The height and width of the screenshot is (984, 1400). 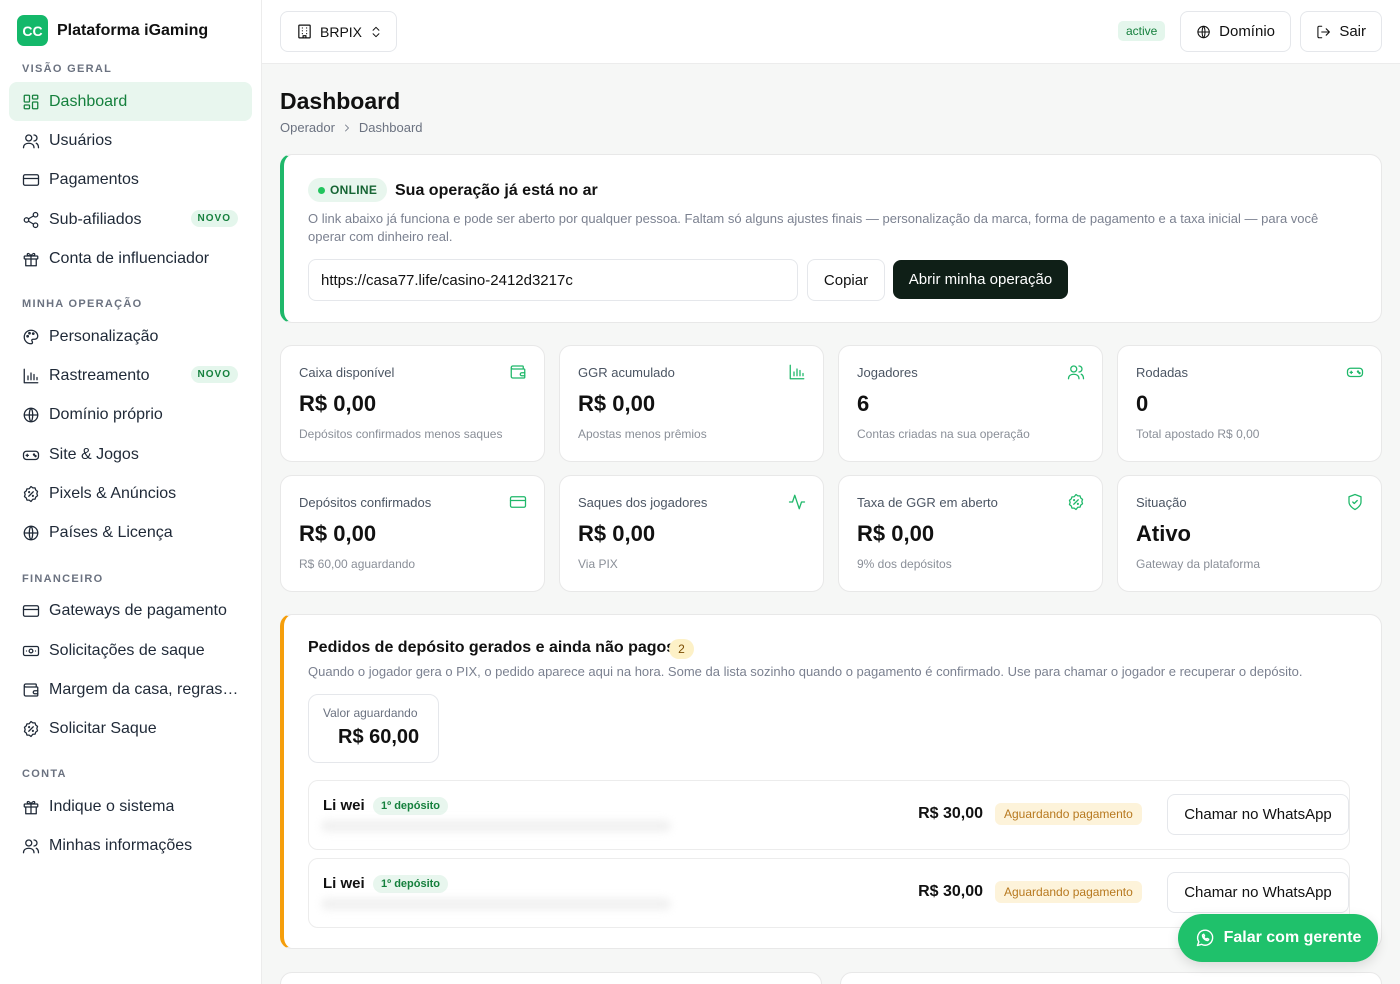 What do you see at coordinates (95, 219) in the screenshot?
I see `sidebar-item-label: Sub-afiliados` at bounding box center [95, 219].